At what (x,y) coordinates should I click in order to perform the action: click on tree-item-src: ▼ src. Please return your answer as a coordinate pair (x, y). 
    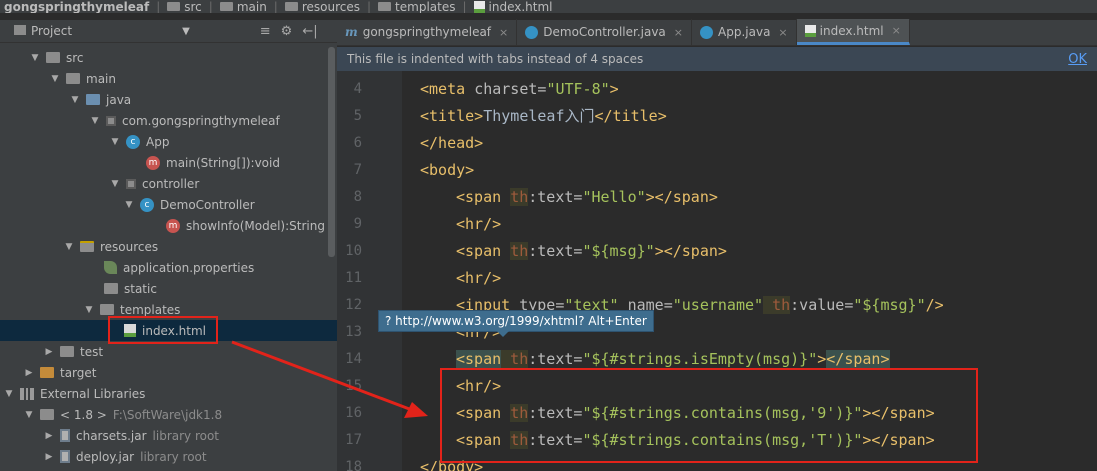
    Looking at the image, I should click on (168, 57).